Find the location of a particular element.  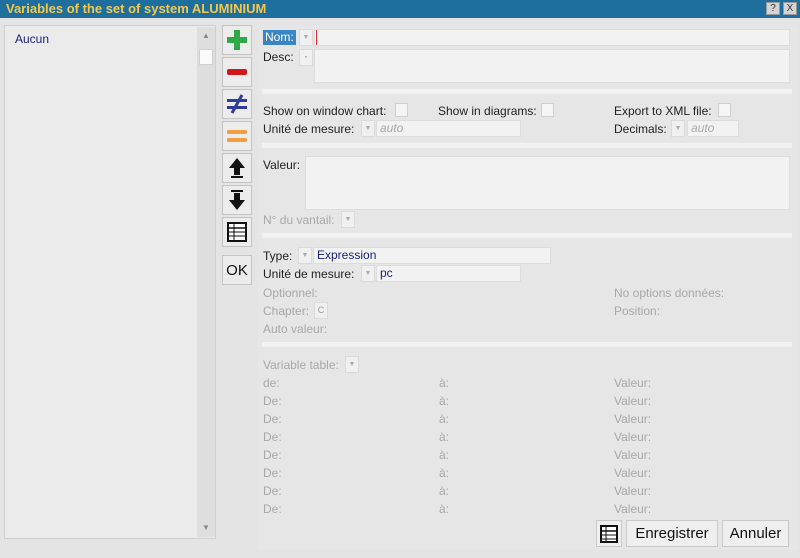

table-button is located at coordinates (237, 232).